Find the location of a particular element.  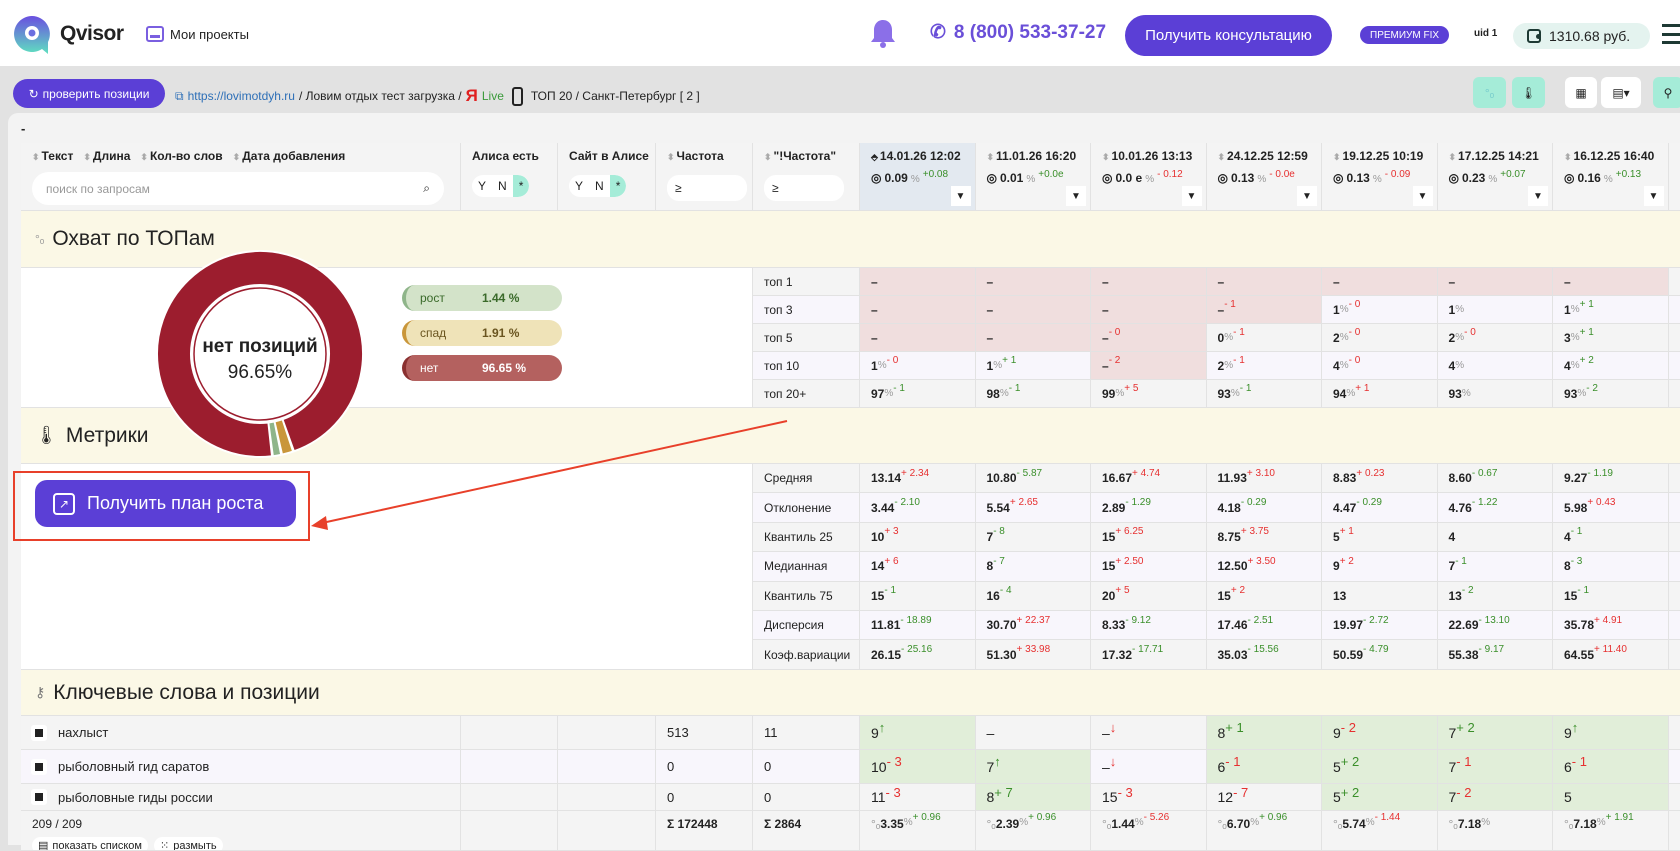

date-label: ⬍16.12.25 16:40 is located at coordinates (1609, 156).